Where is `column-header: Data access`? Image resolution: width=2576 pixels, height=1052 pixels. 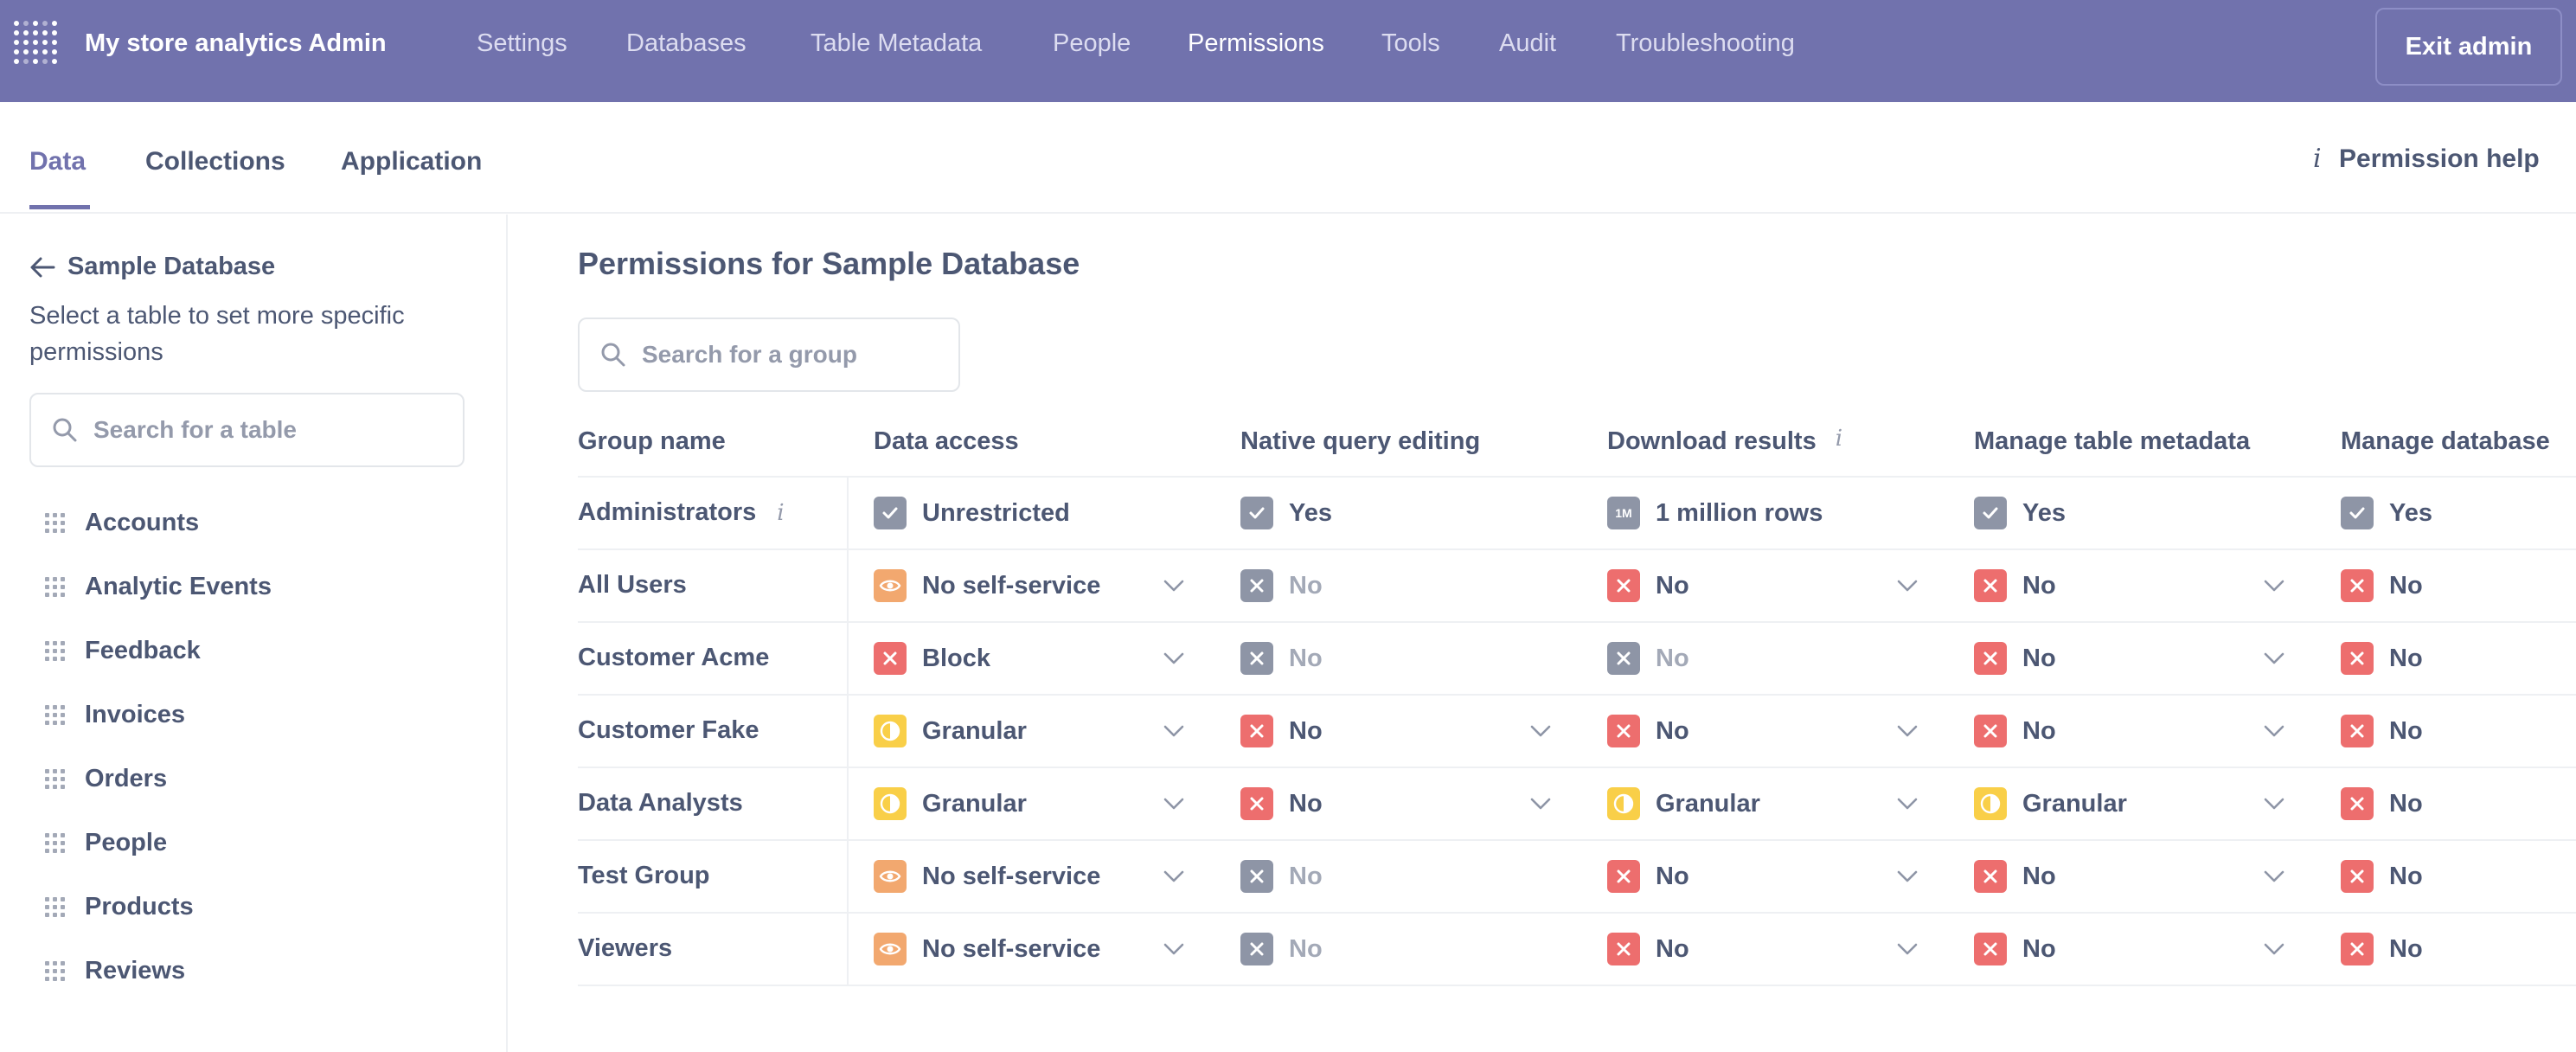 column-header: Data access is located at coordinates (947, 441).